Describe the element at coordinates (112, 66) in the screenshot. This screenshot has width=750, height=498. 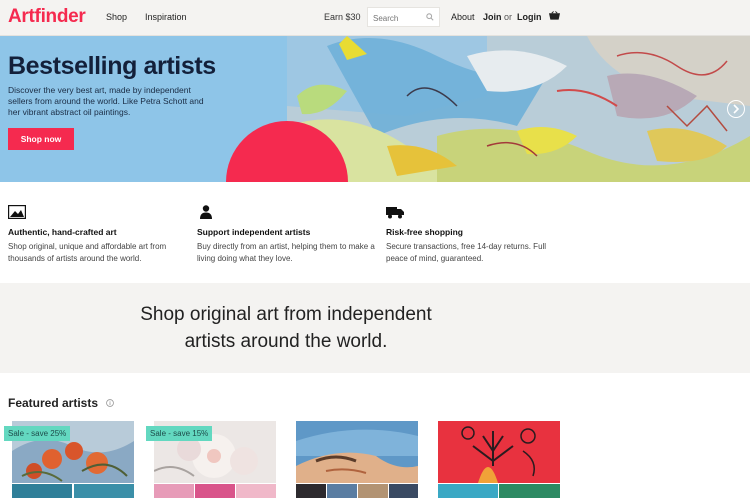
I see `hero-title: Bestselling artists` at that location.